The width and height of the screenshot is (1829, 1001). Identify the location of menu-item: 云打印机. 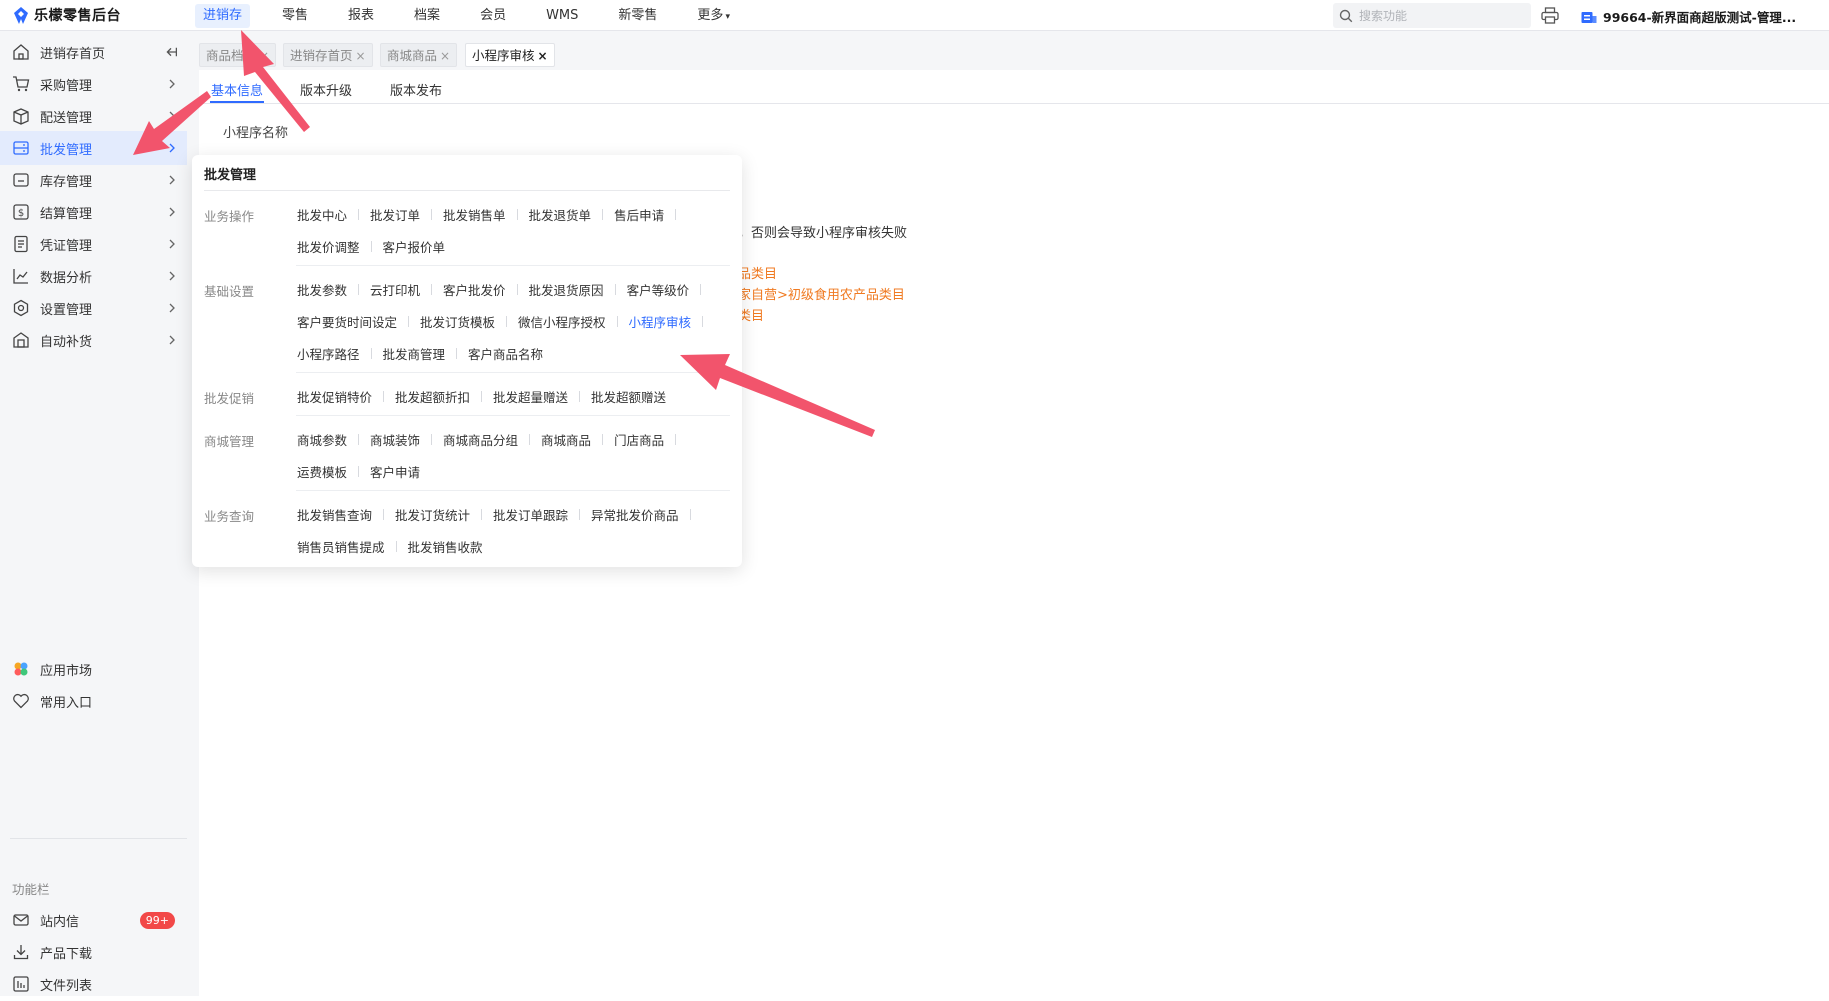
(395, 289).